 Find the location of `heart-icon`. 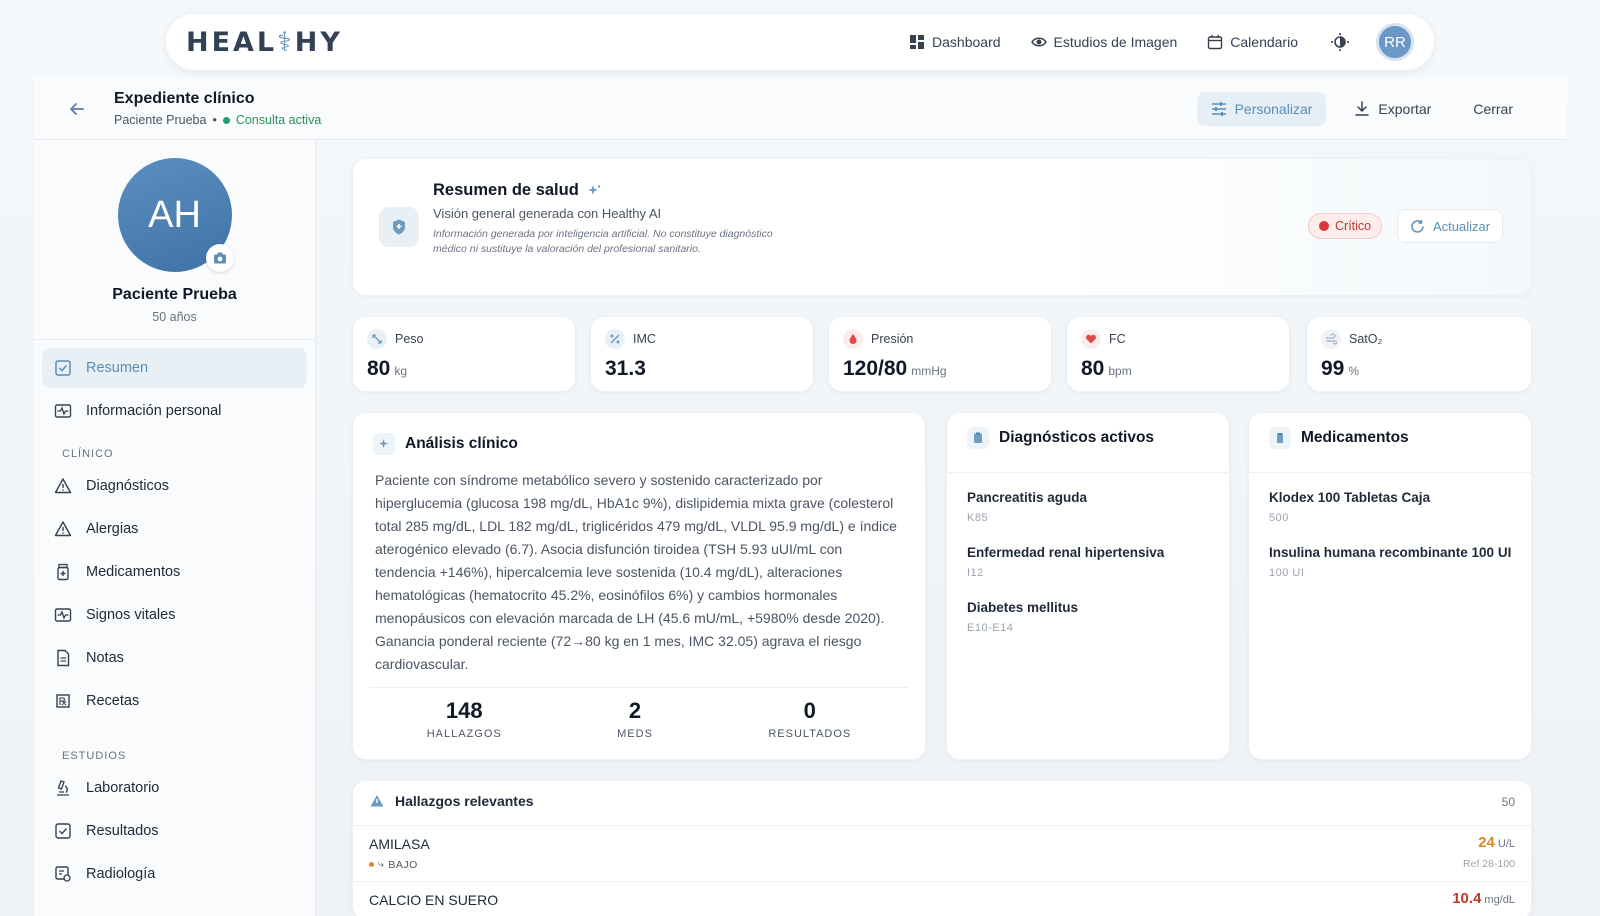

heart-icon is located at coordinates (1091, 339).